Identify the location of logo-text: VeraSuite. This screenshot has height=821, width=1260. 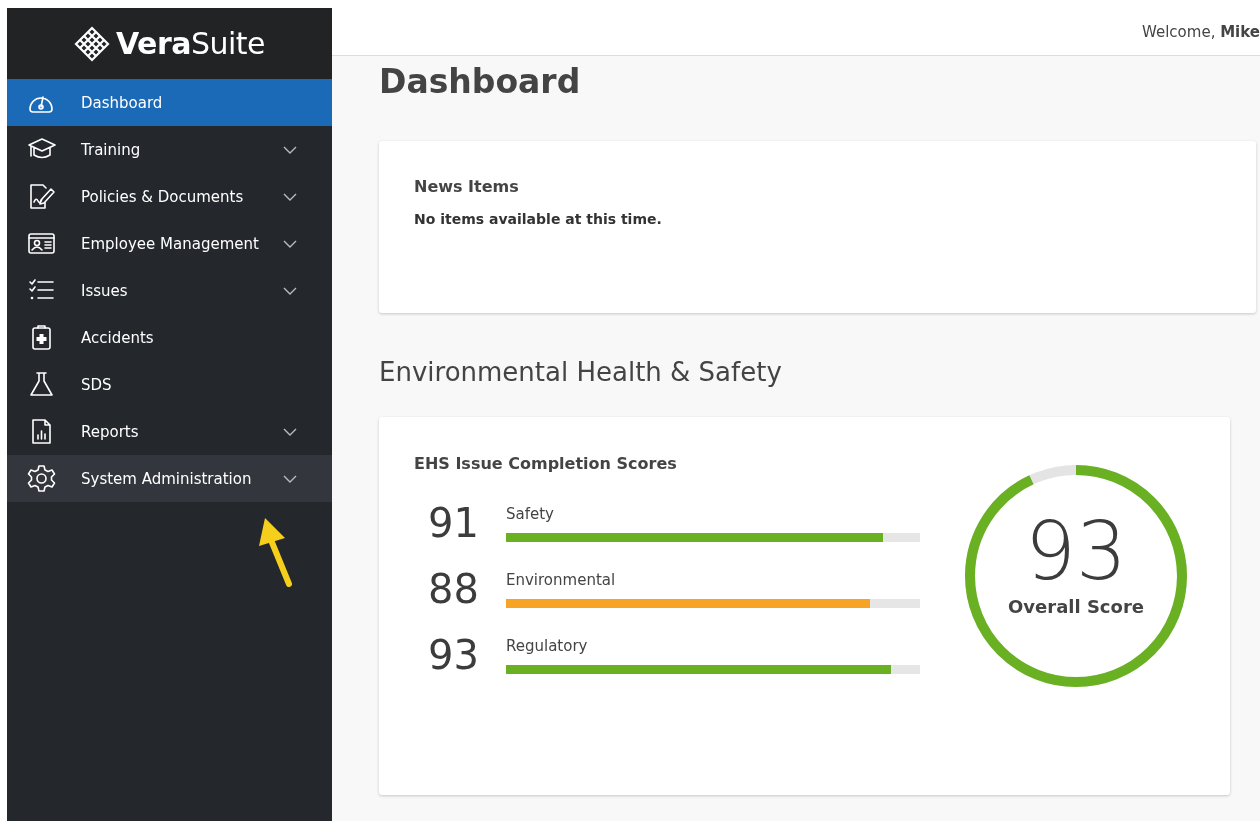
(190, 43).